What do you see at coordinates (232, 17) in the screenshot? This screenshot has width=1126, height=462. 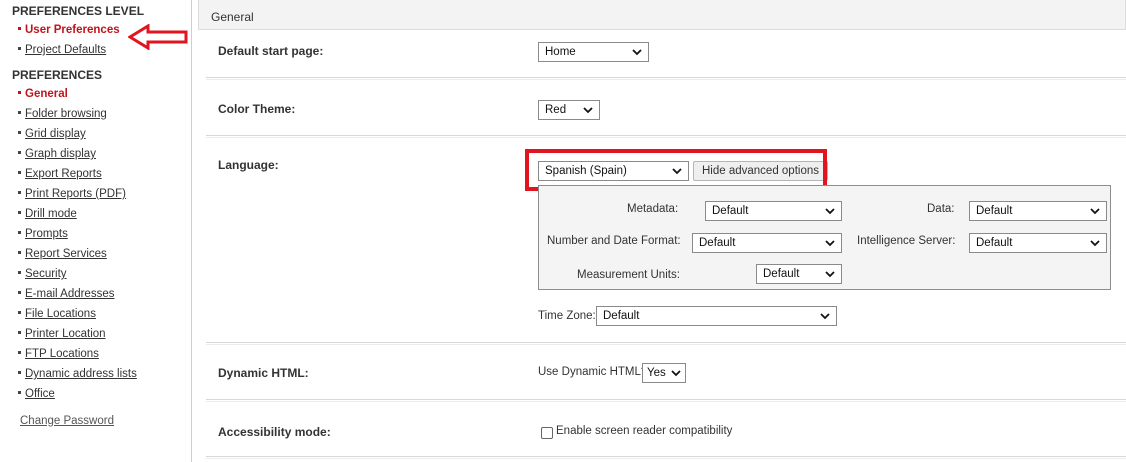 I see `section-title: General` at bounding box center [232, 17].